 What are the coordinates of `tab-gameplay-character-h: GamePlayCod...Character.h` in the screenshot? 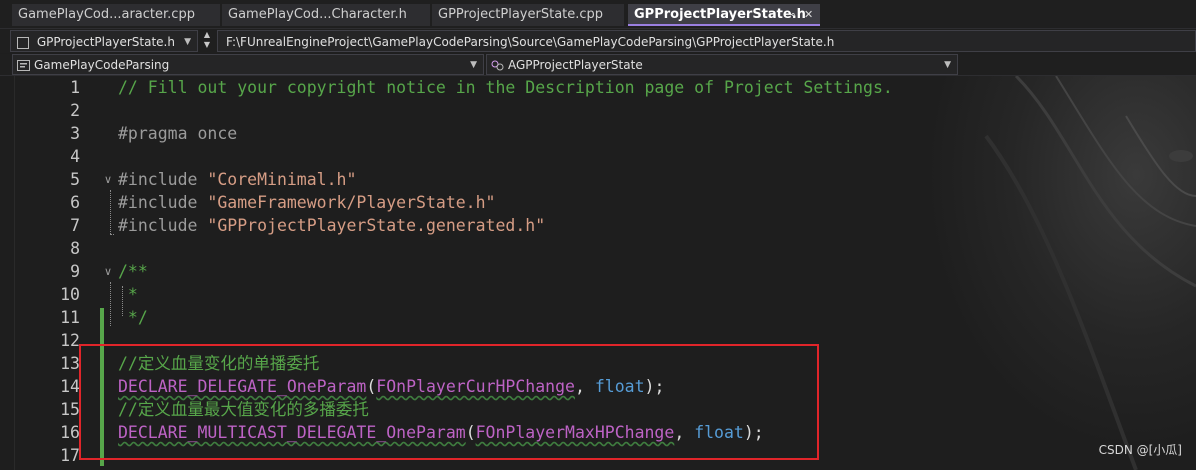 It's located at (326, 15).